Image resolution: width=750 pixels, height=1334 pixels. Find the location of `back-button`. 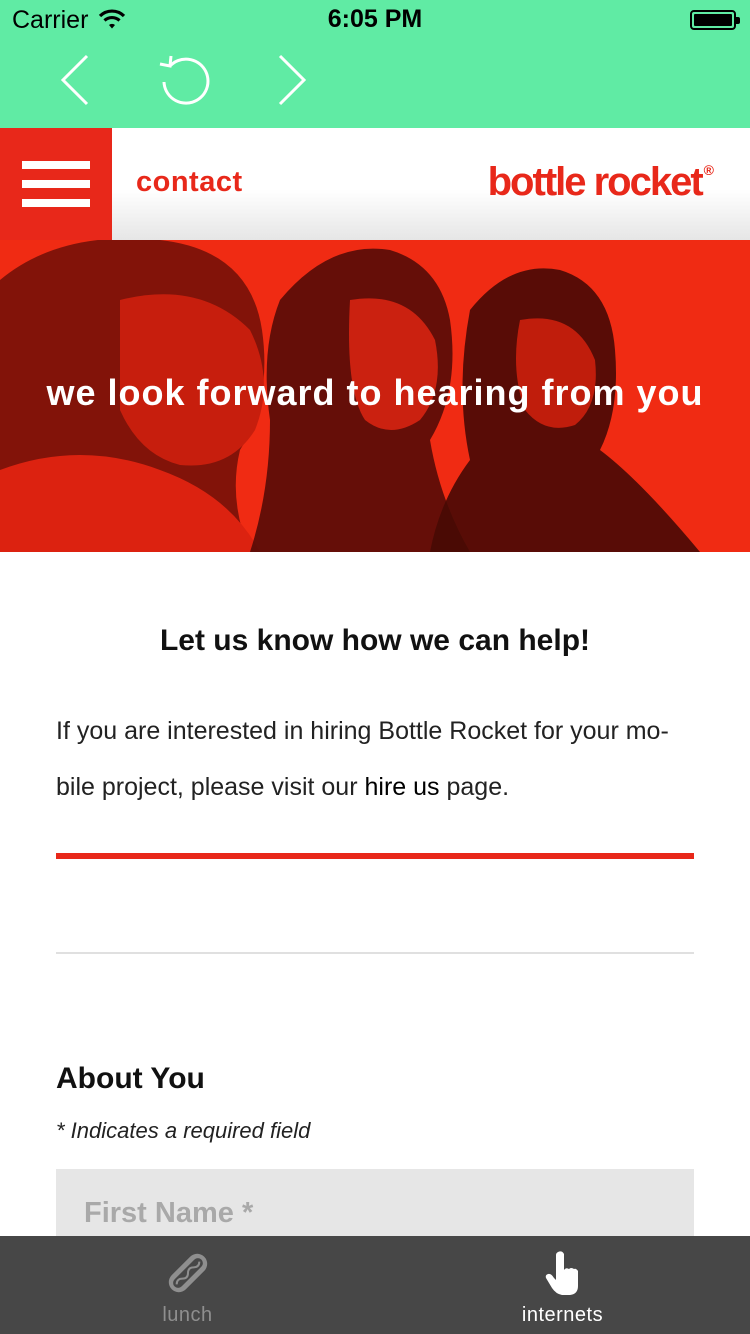

back-button is located at coordinates (77, 80).